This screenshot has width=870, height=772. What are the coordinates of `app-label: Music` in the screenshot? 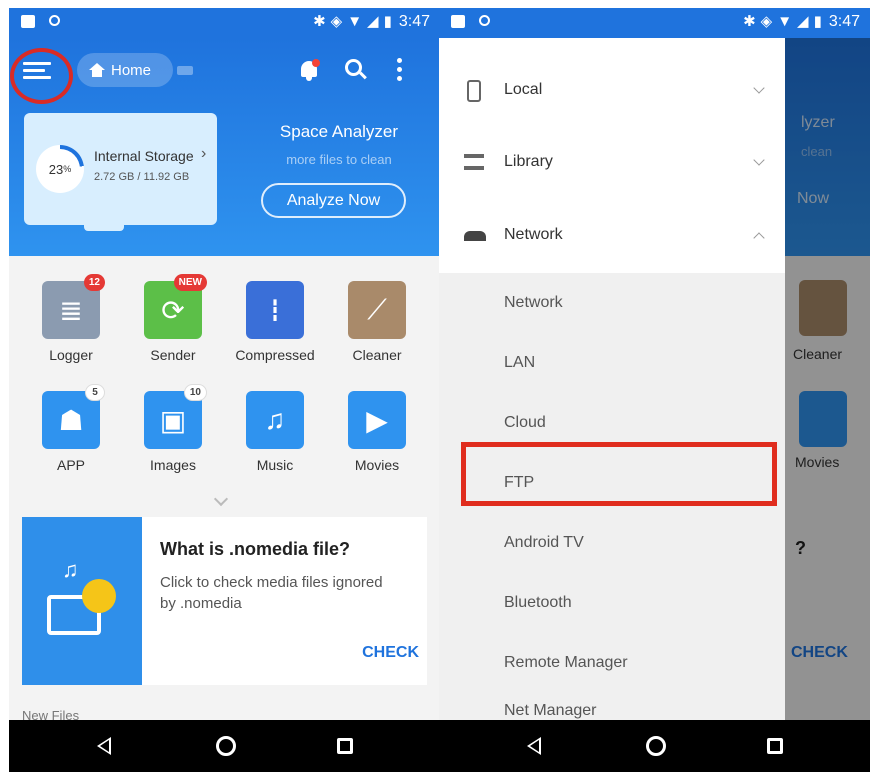 It's located at (275, 465).